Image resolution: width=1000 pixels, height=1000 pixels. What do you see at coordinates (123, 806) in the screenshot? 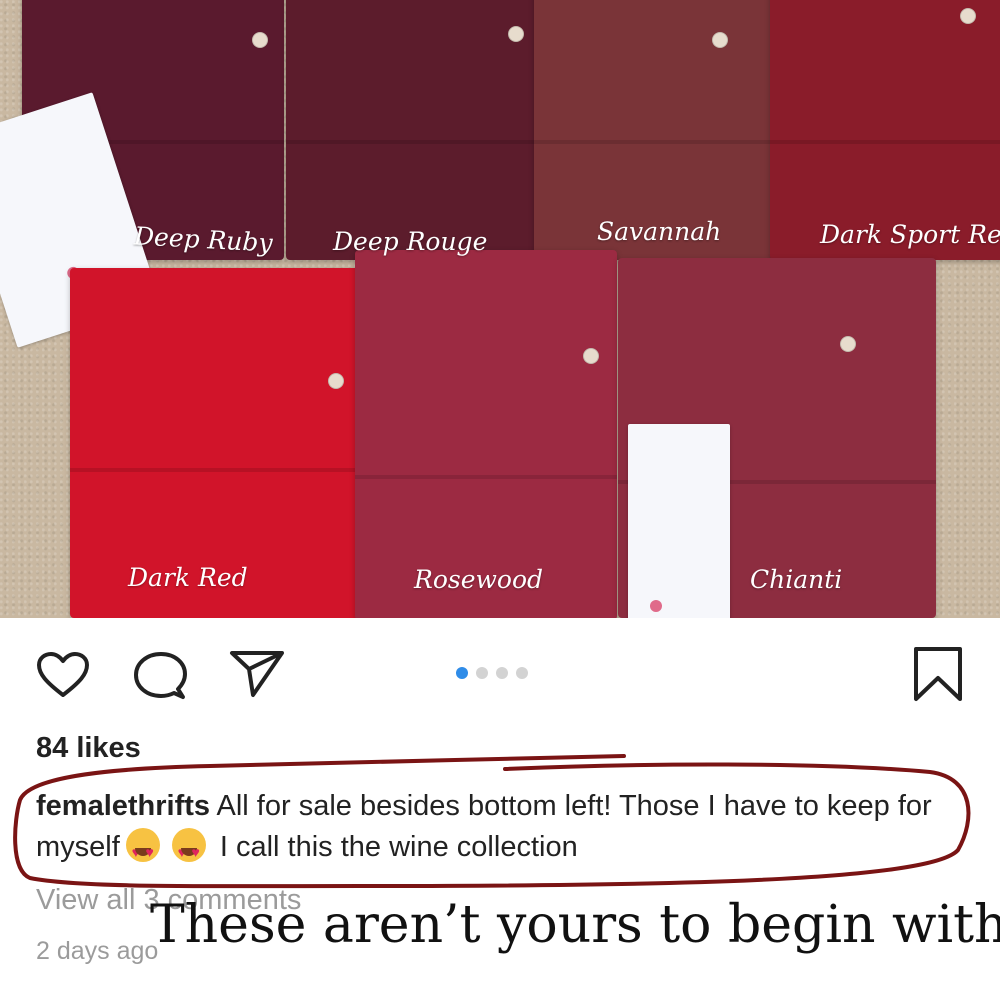
I see `username-link: femalethrifts` at bounding box center [123, 806].